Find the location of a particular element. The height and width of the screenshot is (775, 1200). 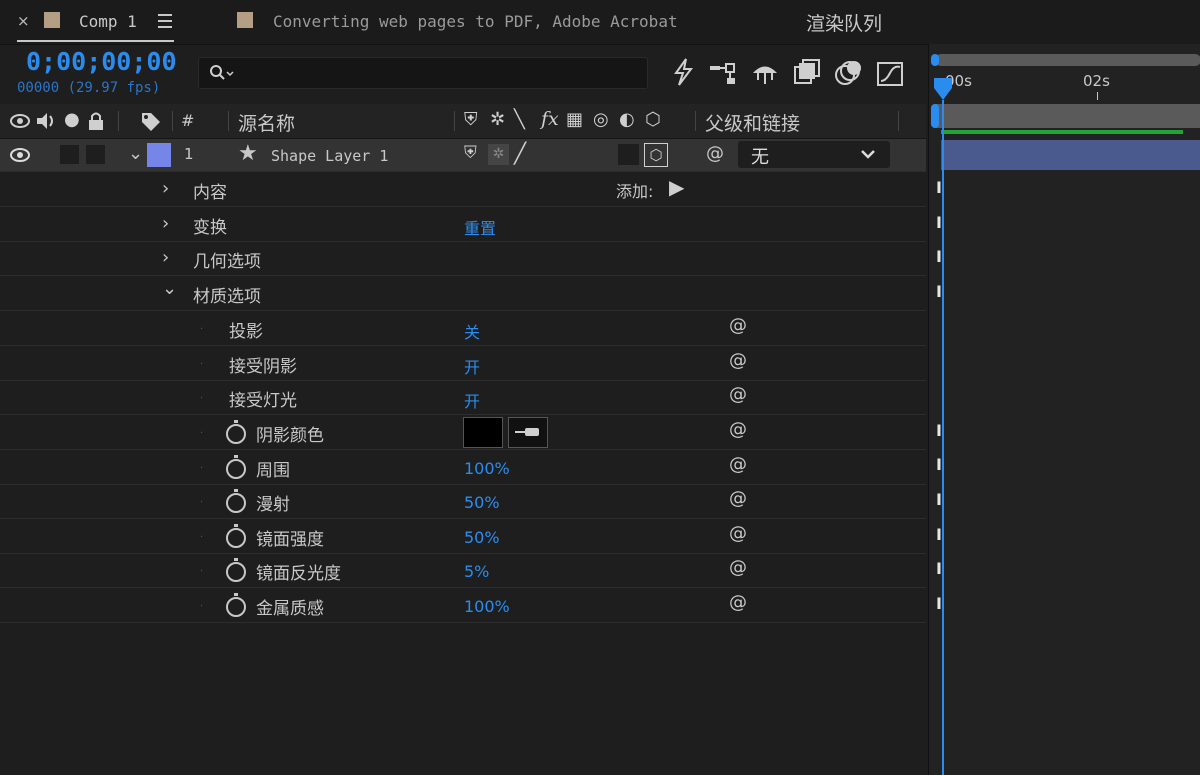

property-value: 关 is located at coordinates (472, 331).